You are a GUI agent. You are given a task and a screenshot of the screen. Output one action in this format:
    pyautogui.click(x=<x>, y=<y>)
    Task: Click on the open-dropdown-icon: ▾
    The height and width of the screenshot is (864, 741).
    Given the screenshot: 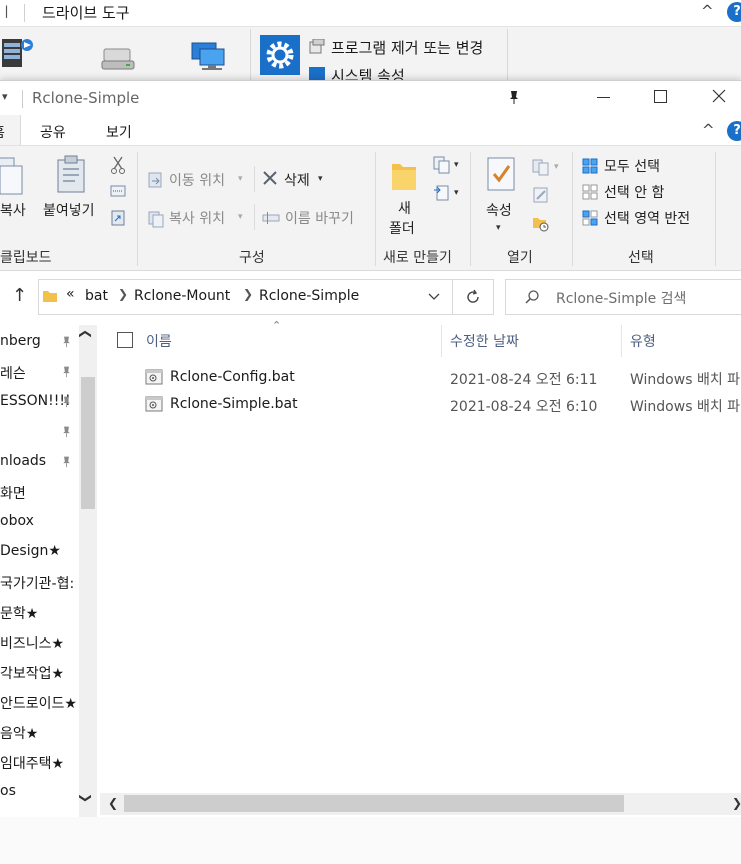 What is the action you would take?
    pyautogui.click(x=556, y=167)
    